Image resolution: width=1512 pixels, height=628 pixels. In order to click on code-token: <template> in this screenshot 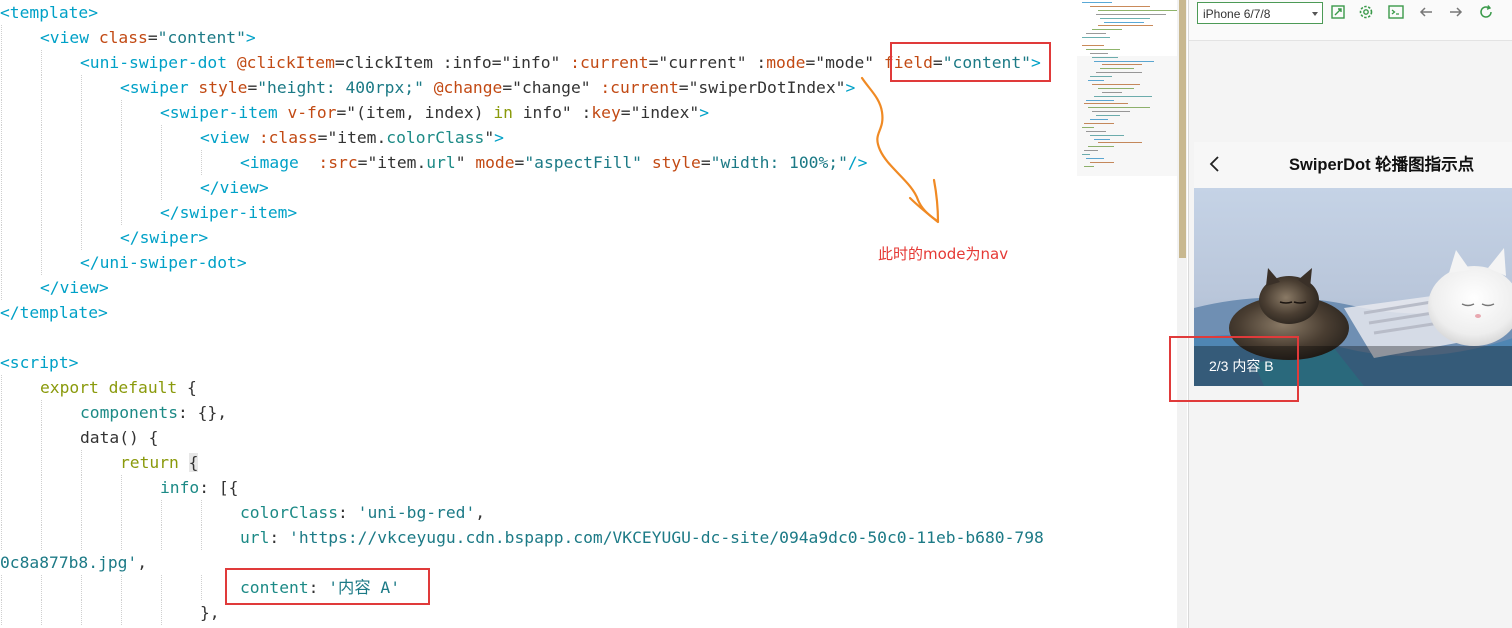, I will do `click(49, 12)`.